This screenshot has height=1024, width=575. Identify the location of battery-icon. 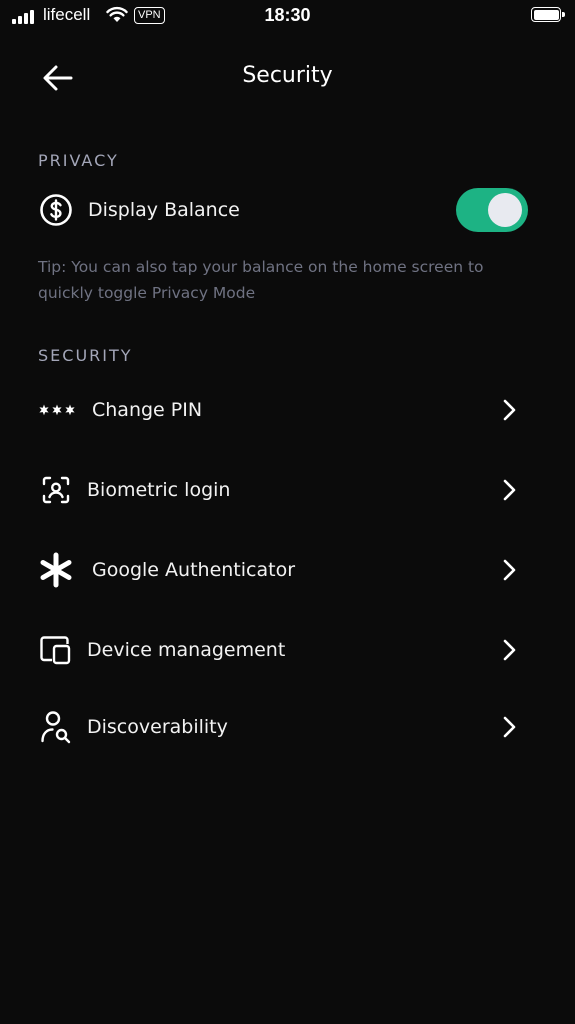
(548, 14).